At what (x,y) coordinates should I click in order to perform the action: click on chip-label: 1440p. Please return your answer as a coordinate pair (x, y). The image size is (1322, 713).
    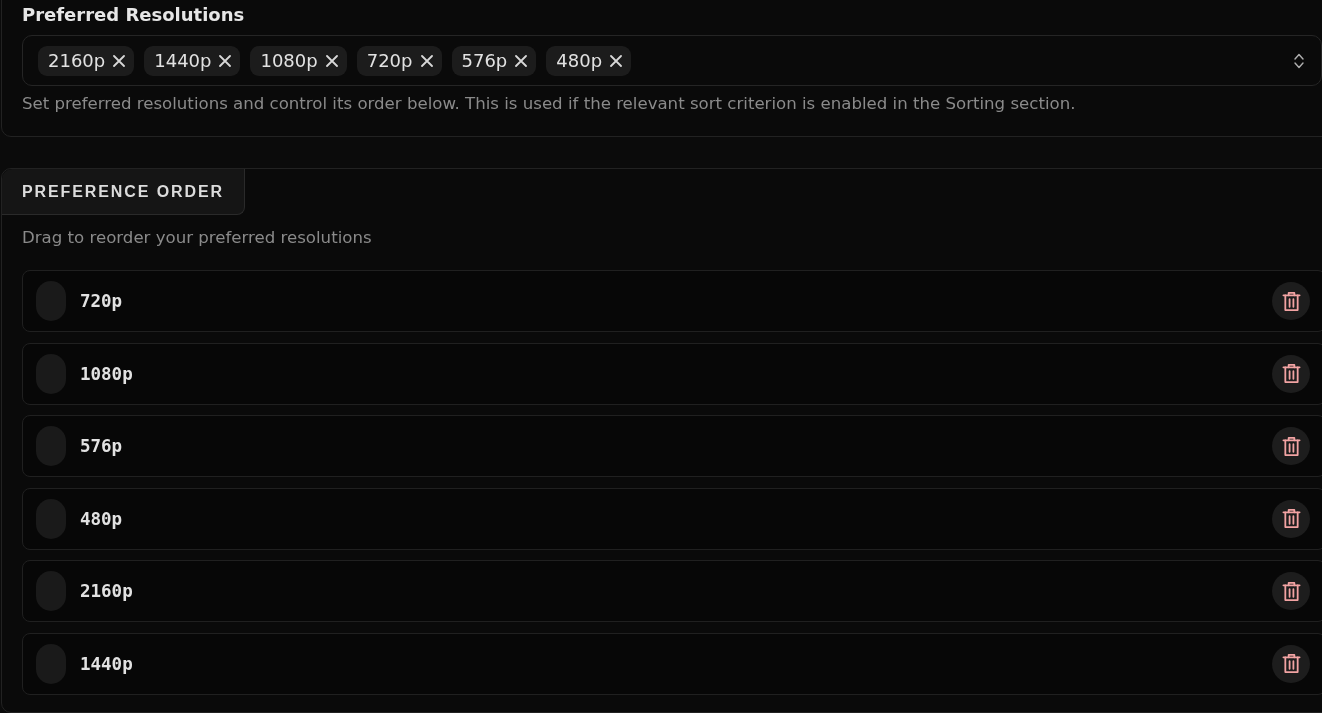
    Looking at the image, I should click on (183, 60).